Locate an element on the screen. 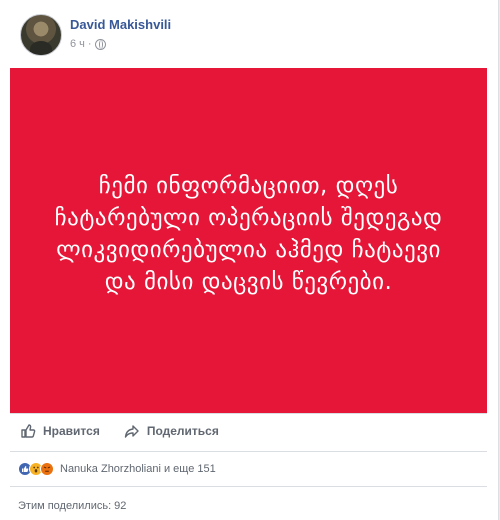 This screenshot has width=500, height=520. author-name: David Makishvili is located at coordinates (120, 25).